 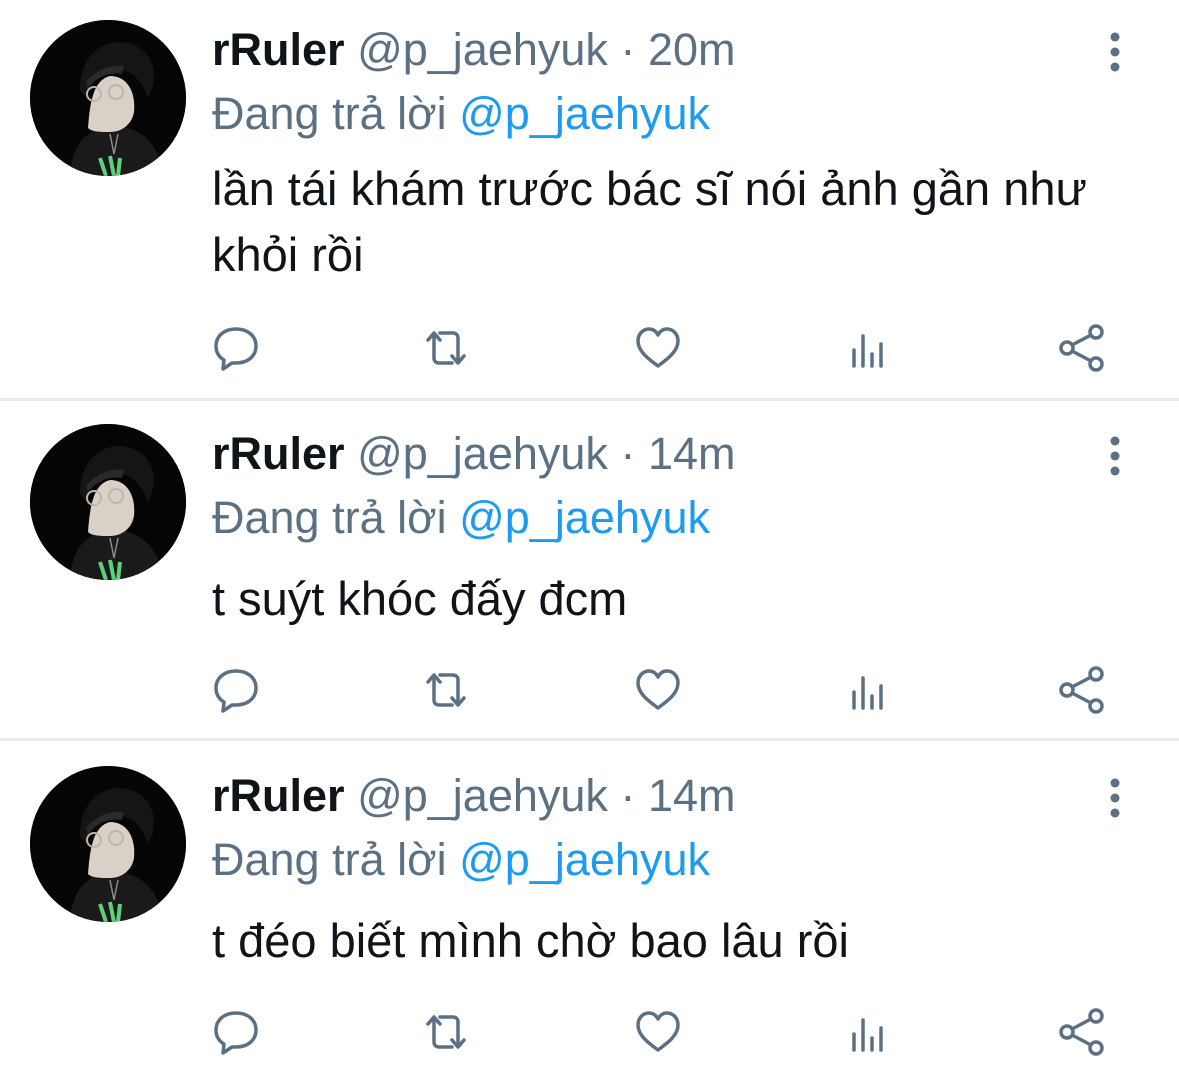 I want to click on timestamp: 20m, so click(x=692, y=49).